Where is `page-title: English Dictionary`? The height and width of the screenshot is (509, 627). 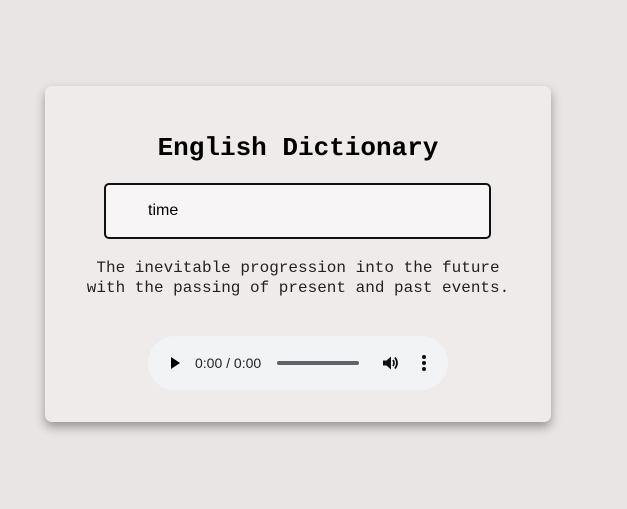 page-title: English Dictionary is located at coordinates (298, 148).